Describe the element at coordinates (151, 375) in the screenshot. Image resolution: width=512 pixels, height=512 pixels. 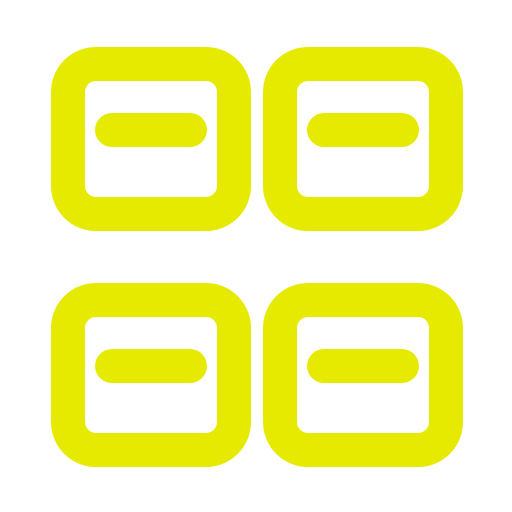
I see `tile-bottom-left-minus-icon` at that location.